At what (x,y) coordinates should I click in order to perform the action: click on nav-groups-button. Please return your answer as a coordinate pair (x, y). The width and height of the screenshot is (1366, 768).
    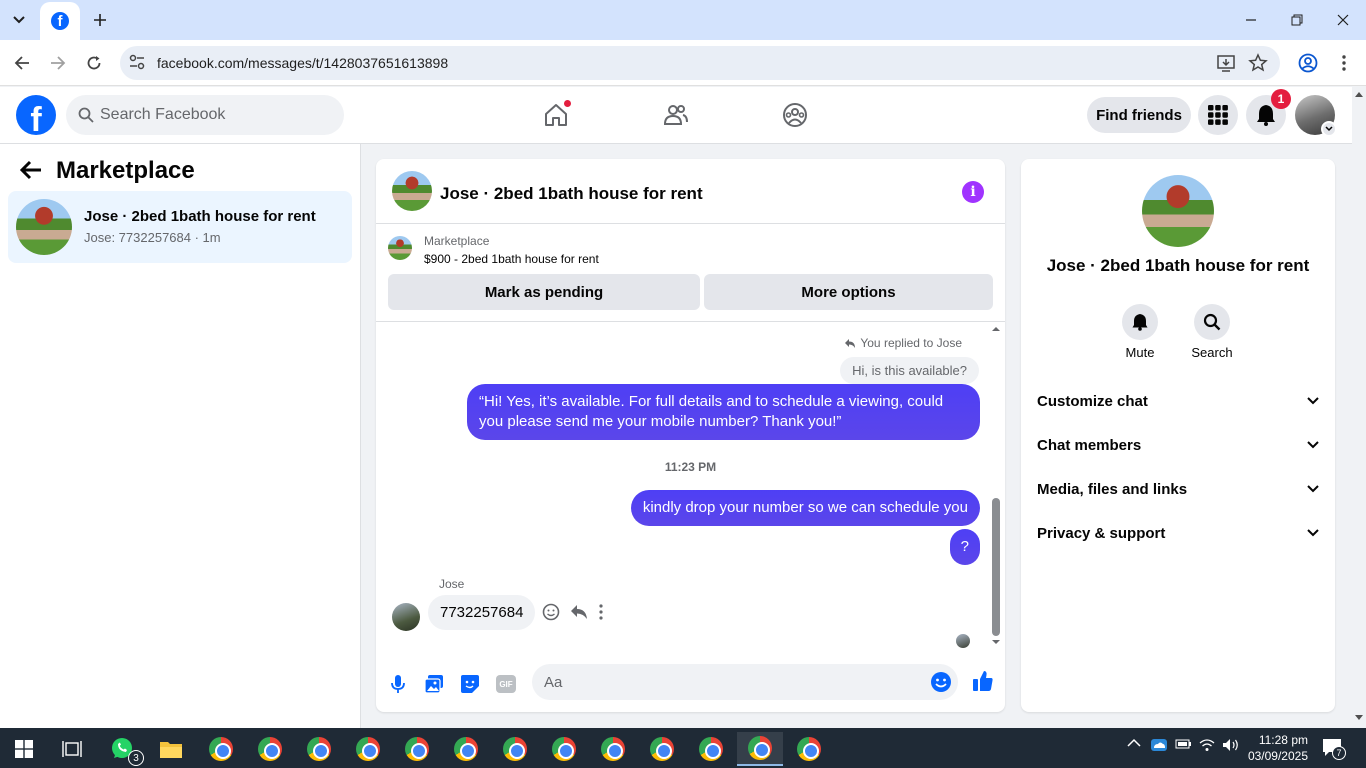
    Looking at the image, I should click on (795, 115).